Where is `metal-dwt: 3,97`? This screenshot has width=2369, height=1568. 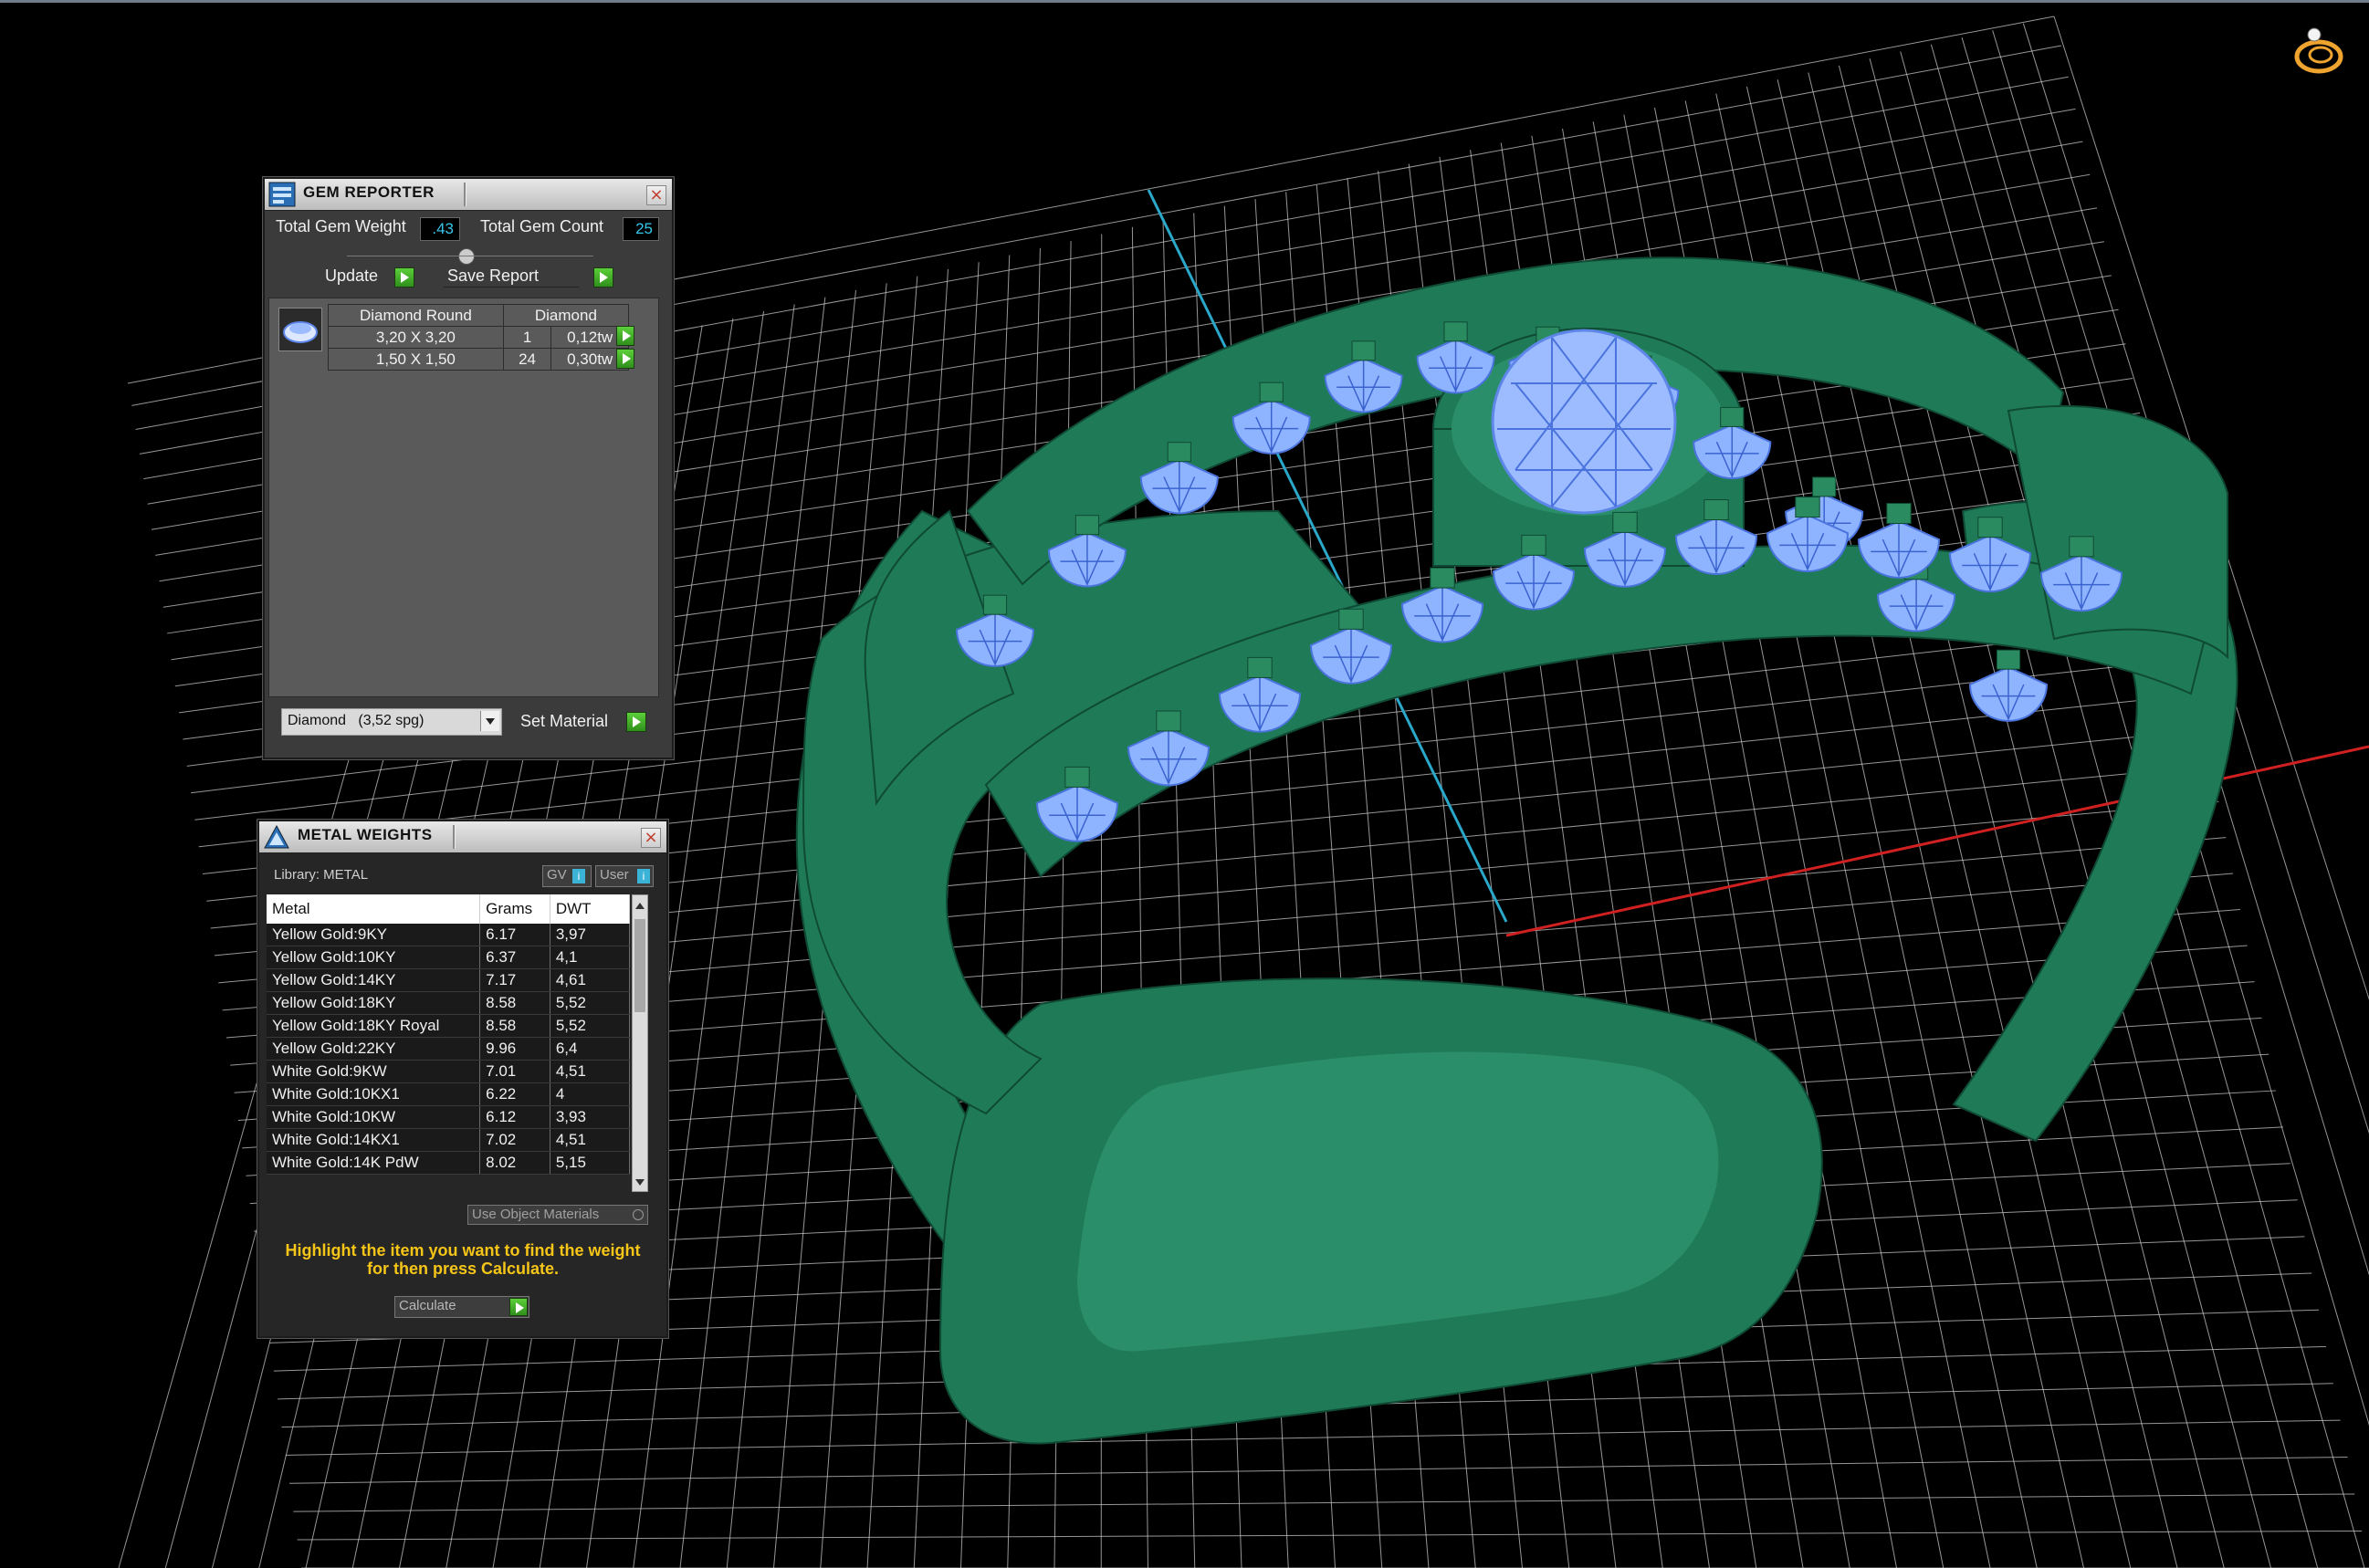
metal-dwt: 3,97 is located at coordinates (590, 935).